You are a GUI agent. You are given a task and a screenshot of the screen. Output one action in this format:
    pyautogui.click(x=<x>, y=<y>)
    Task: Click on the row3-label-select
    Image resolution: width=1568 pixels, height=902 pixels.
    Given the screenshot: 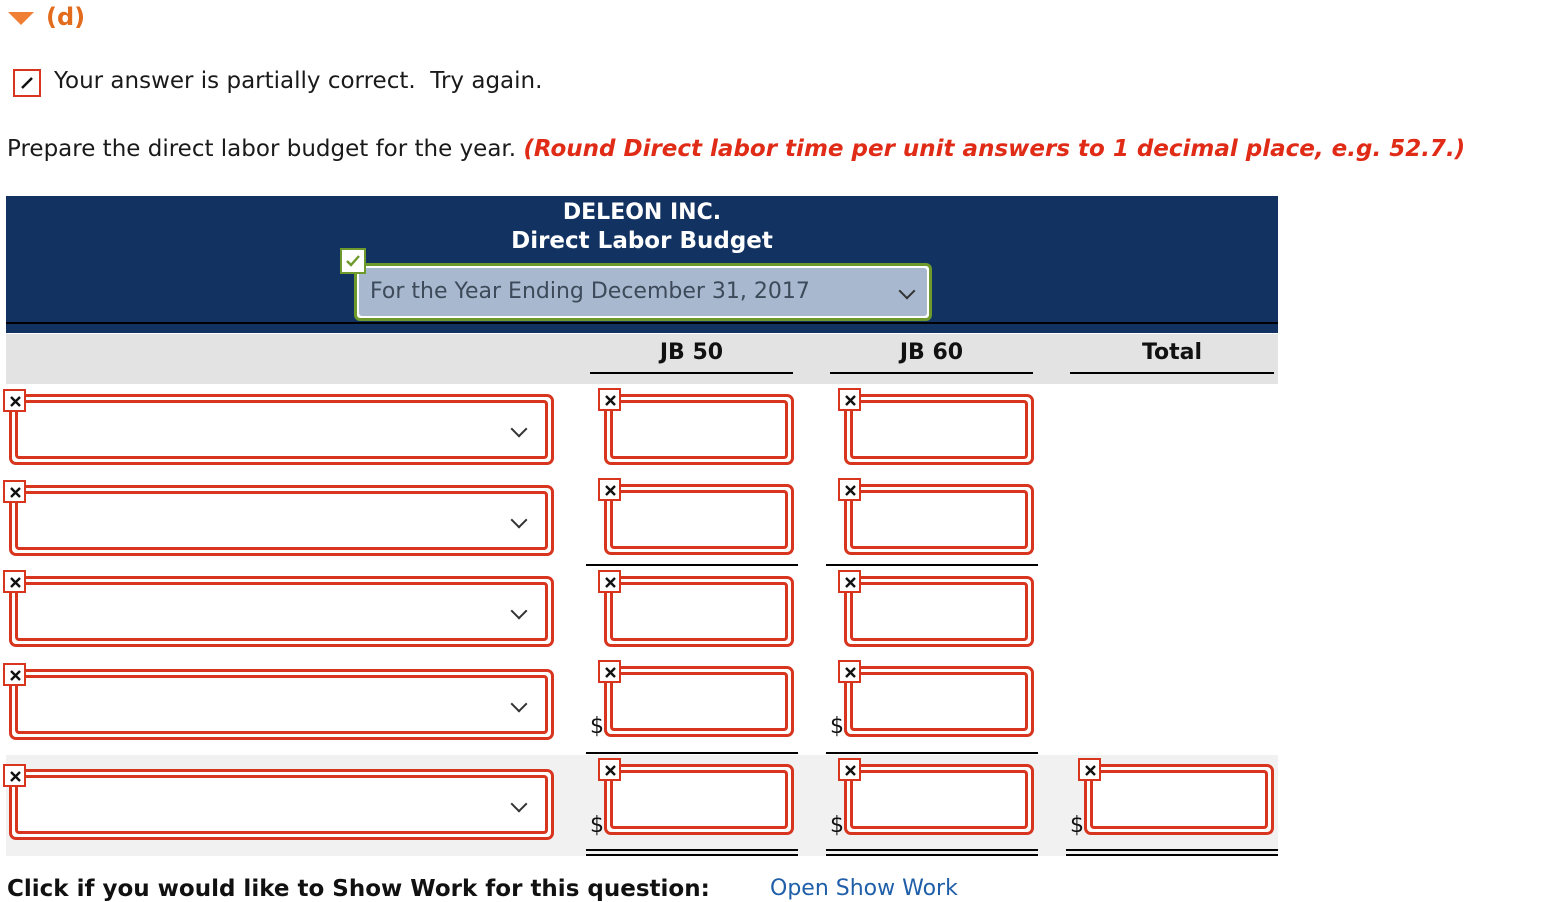 What is the action you would take?
    pyautogui.click(x=281, y=611)
    